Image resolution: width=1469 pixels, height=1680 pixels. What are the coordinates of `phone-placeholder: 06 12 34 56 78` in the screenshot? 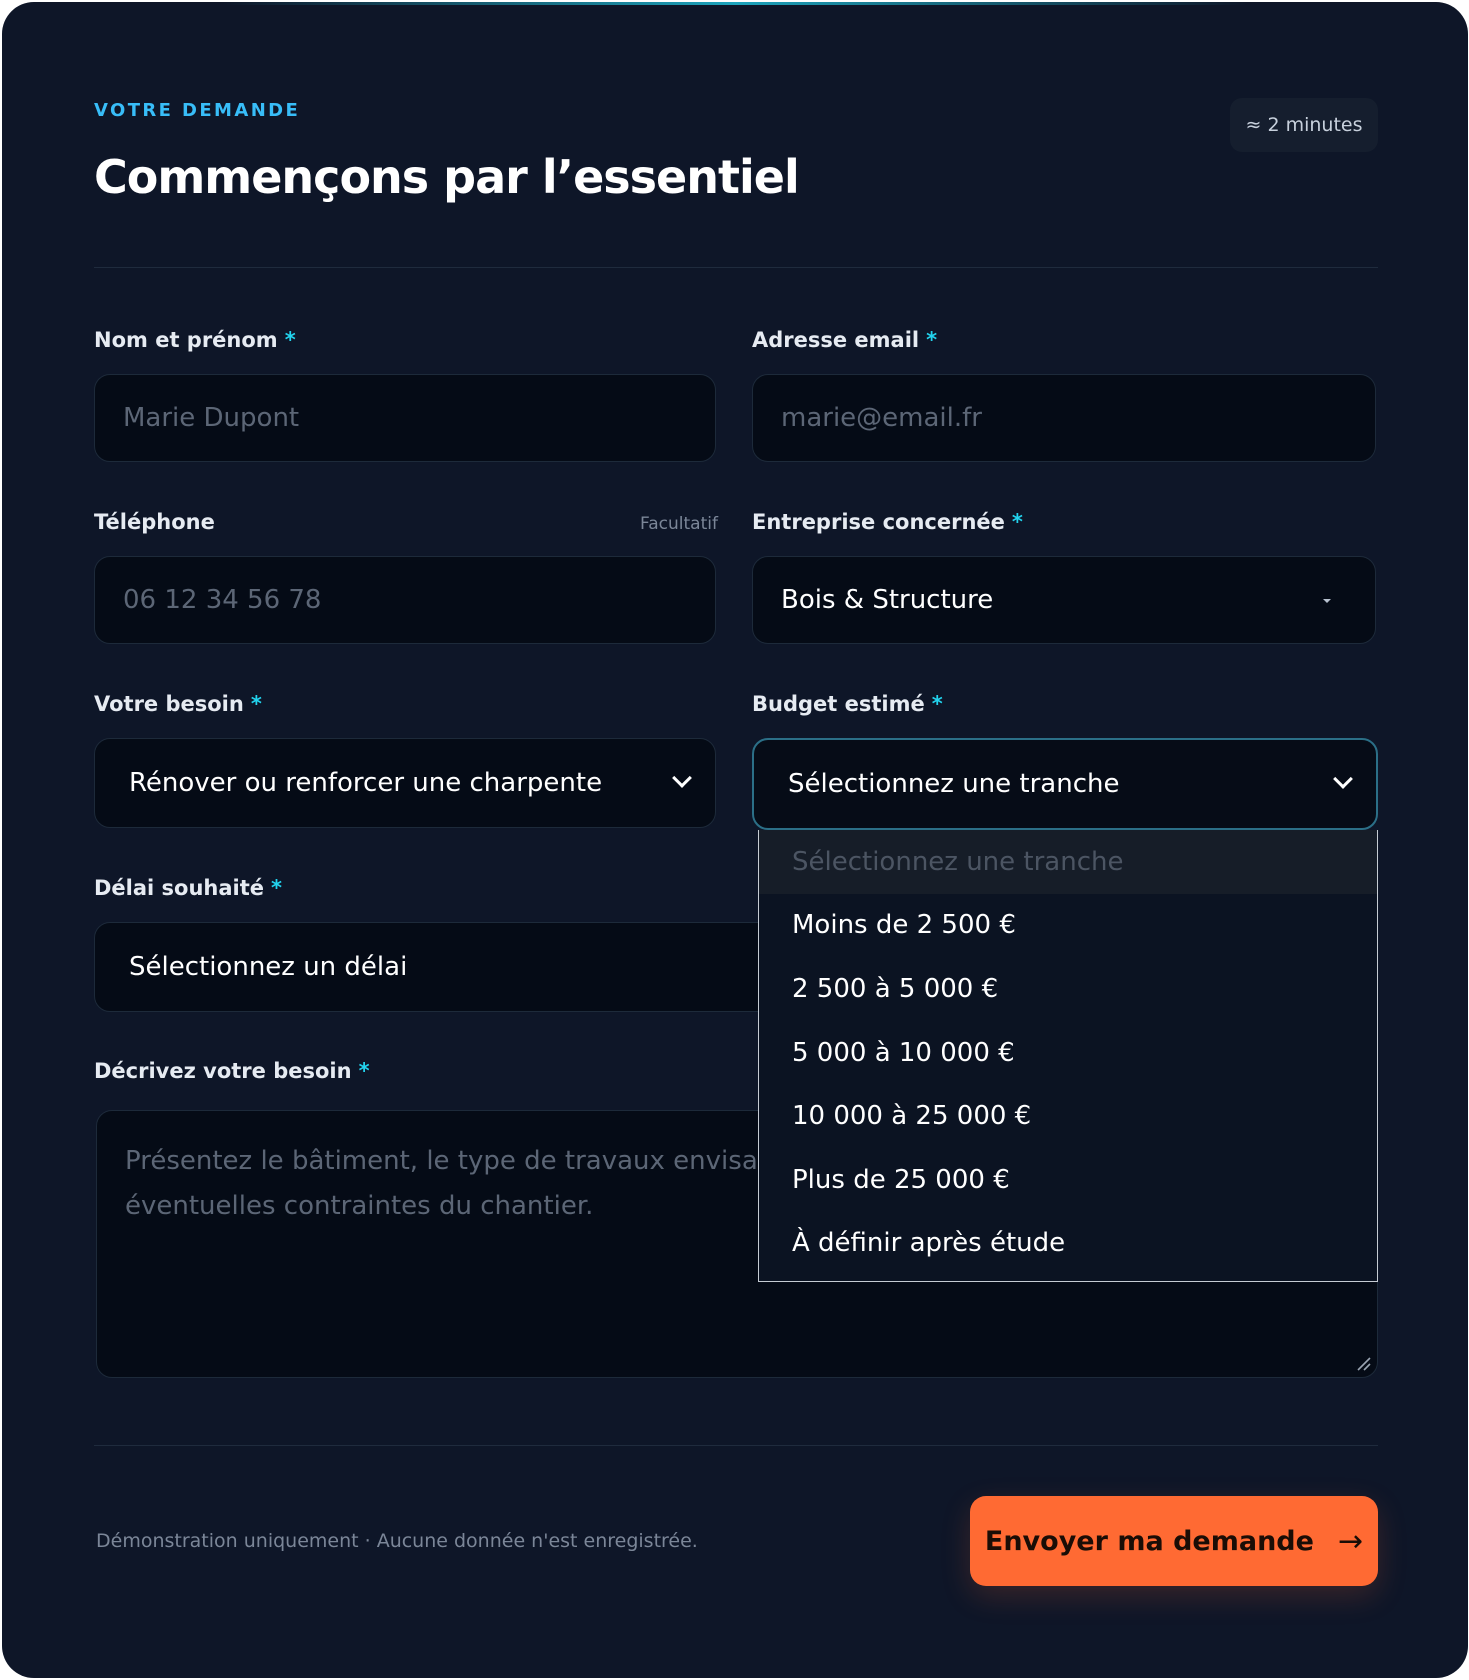 It's located at (222, 600).